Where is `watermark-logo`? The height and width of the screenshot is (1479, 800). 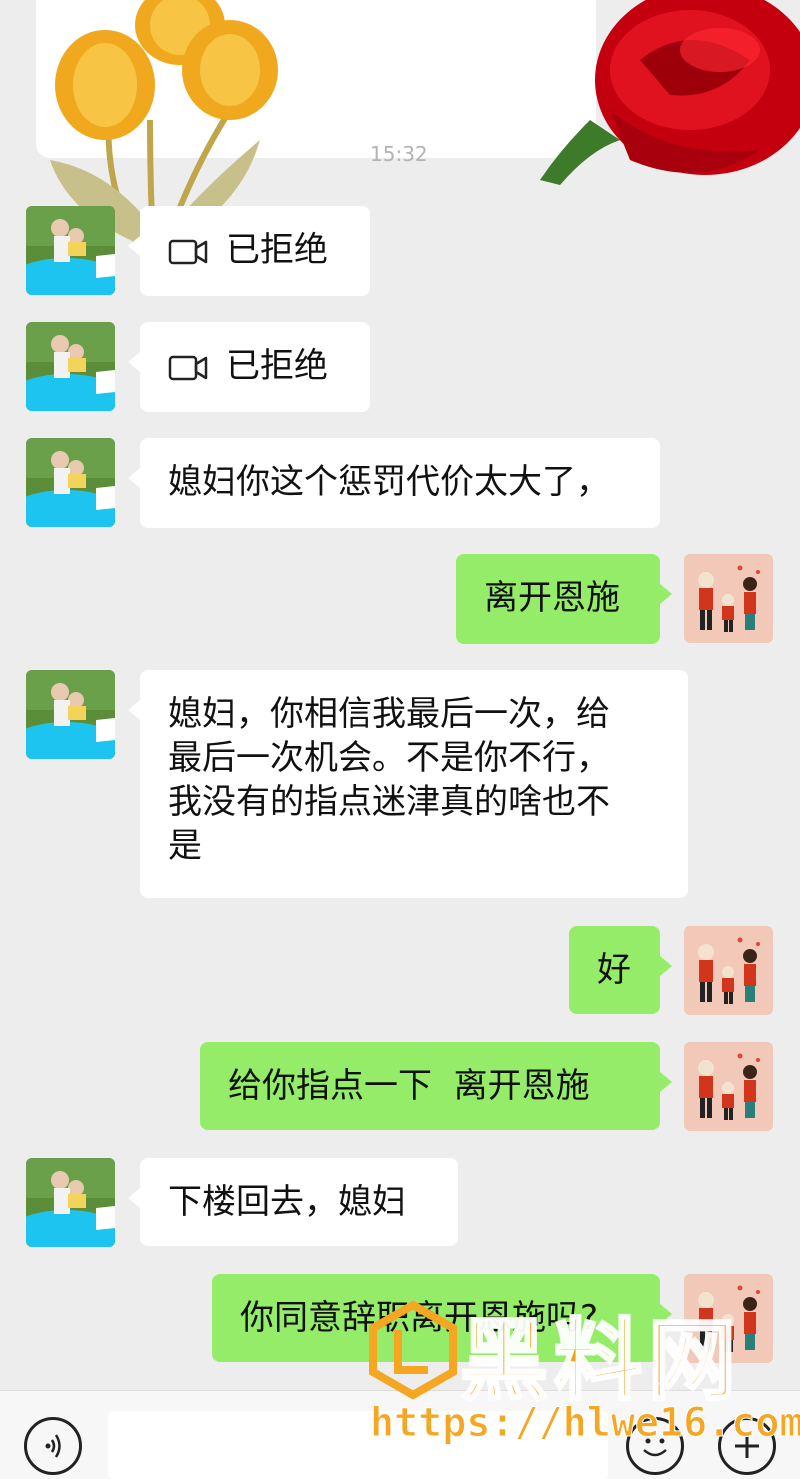
watermark-logo is located at coordinates (413, 1350).